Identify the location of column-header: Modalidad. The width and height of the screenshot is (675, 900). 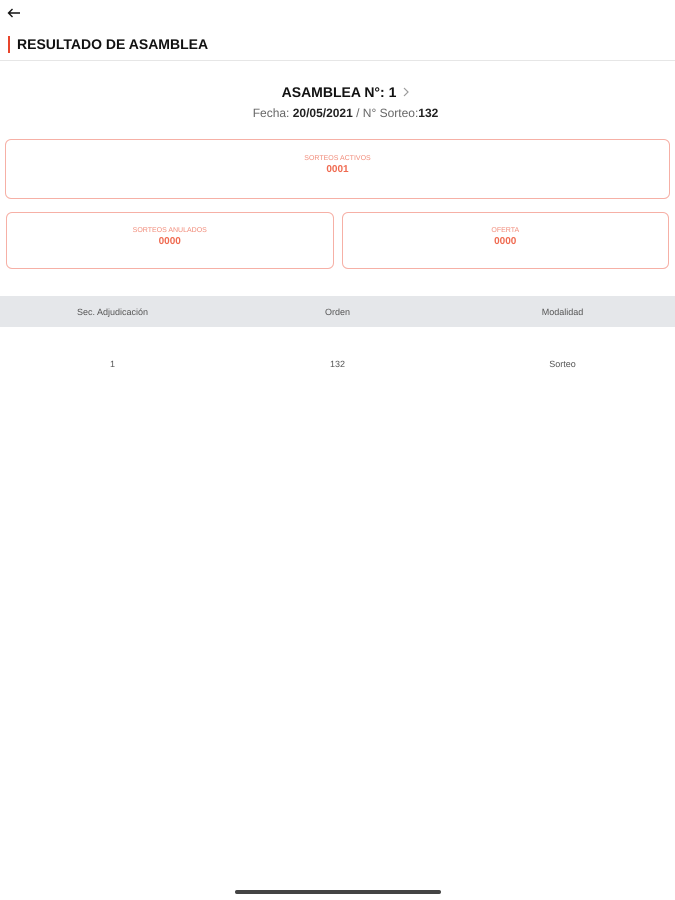
(562, 311).